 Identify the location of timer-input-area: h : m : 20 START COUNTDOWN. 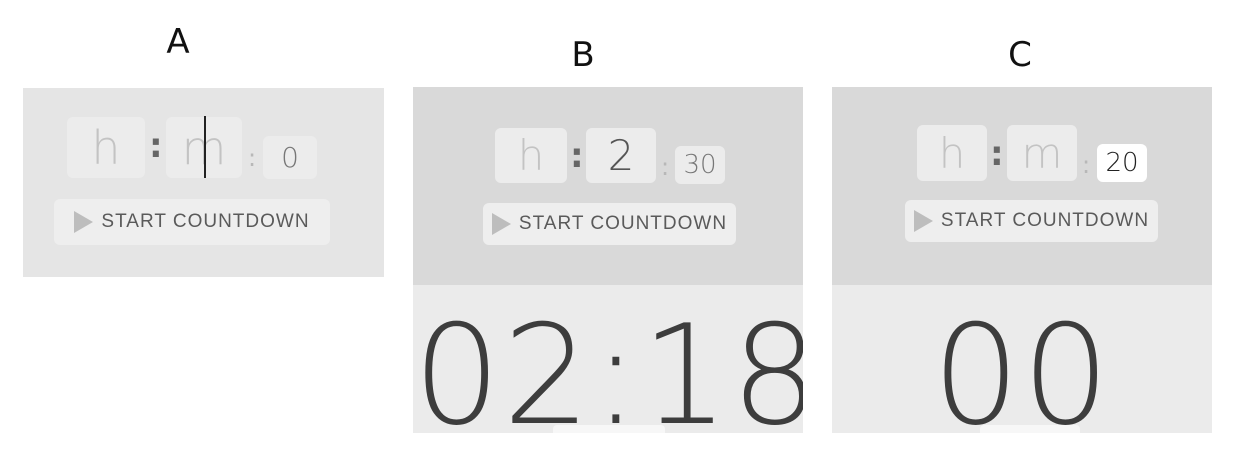
(1022, 186).